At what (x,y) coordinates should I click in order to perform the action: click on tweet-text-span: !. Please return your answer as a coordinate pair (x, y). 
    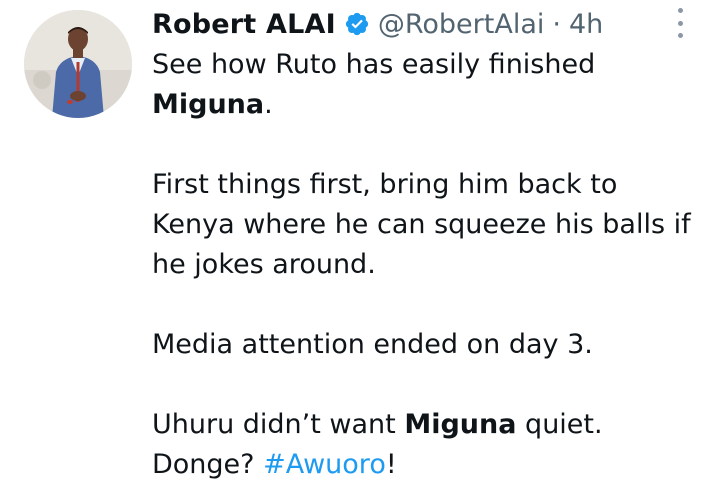
    Looking at the image, I should click on (391, 464).